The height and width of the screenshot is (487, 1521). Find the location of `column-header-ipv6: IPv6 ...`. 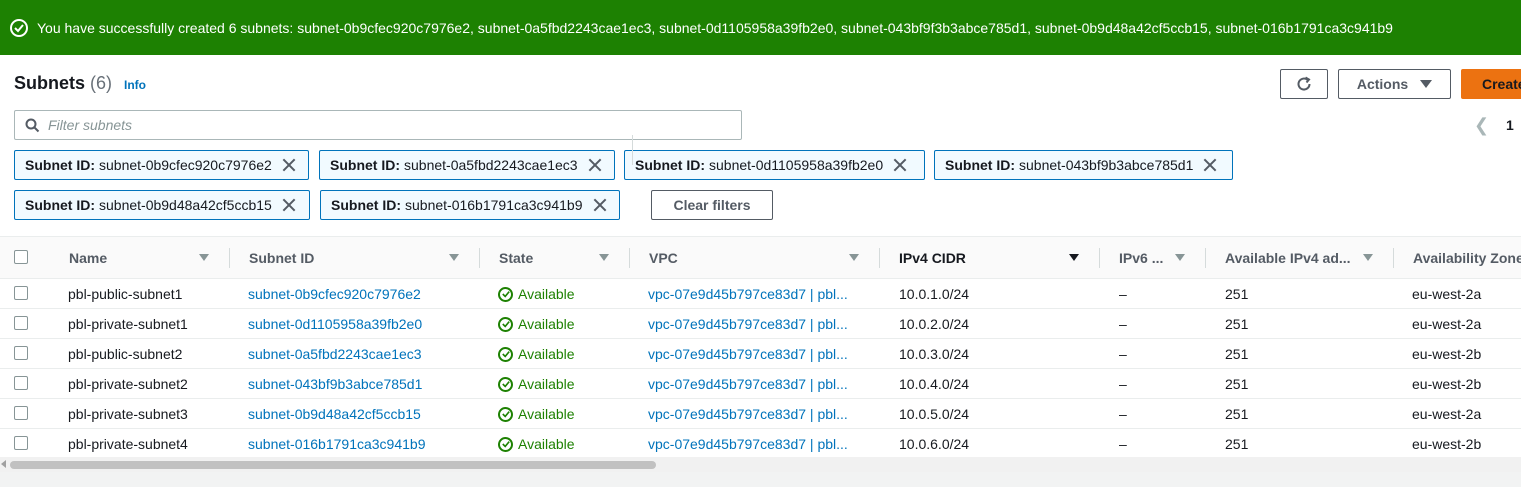

column-header-ipv6: IPv6 ... is located at coordinates (1141, 258).